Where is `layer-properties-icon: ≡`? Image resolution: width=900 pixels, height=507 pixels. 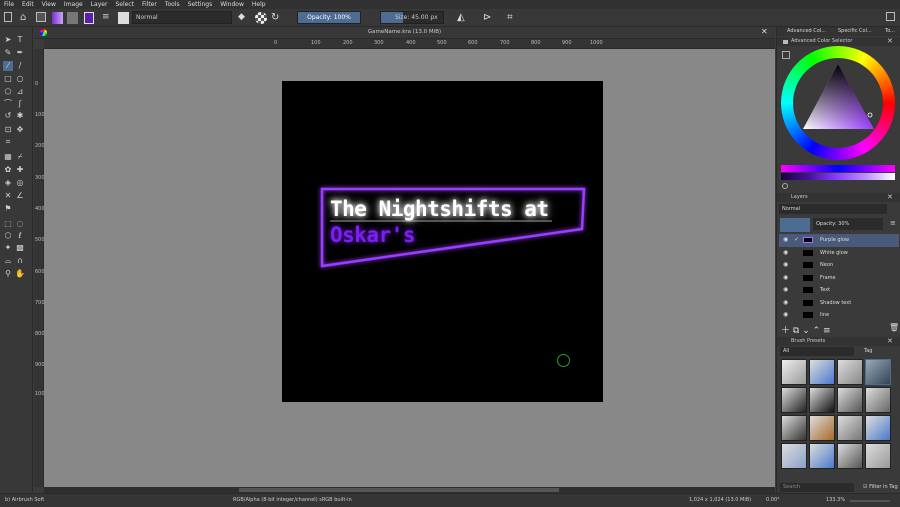
layer-properties-icon: ≡ is located at coordinates (827, 331).